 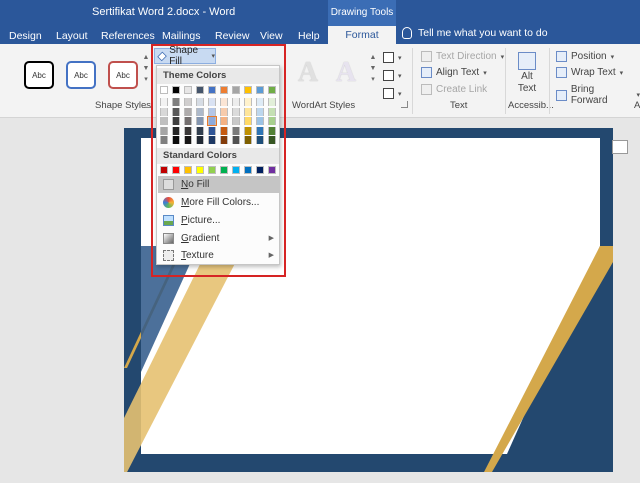 I want to click on shape-style-blue: Abc, so click(x=81, y=75).